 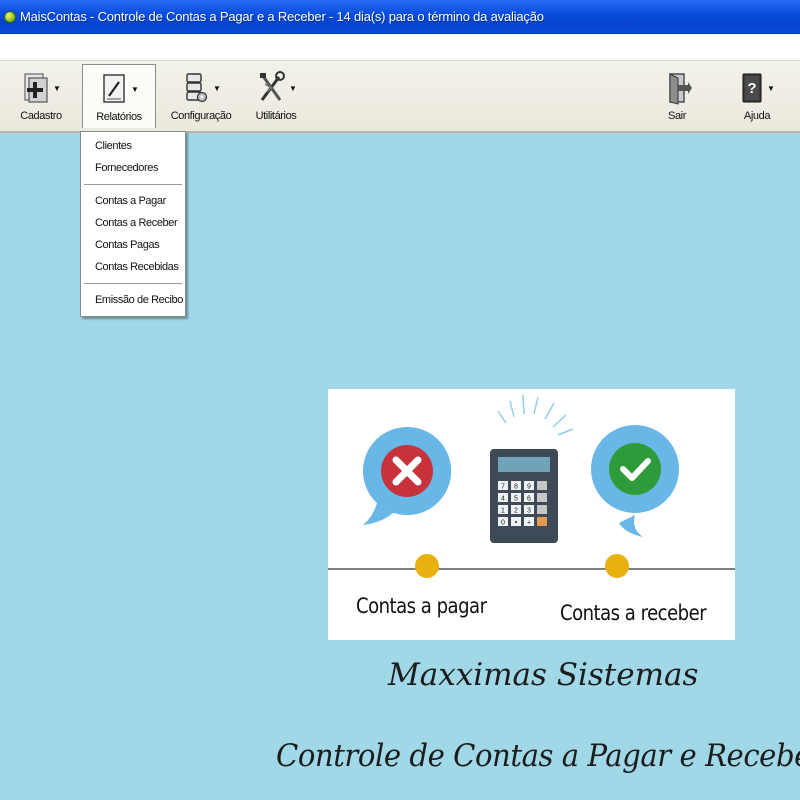 What do you see at coordinates (516, 511) in the screenshot?
I see `calculator-key-label: 2` at bounding box center [516, 511].